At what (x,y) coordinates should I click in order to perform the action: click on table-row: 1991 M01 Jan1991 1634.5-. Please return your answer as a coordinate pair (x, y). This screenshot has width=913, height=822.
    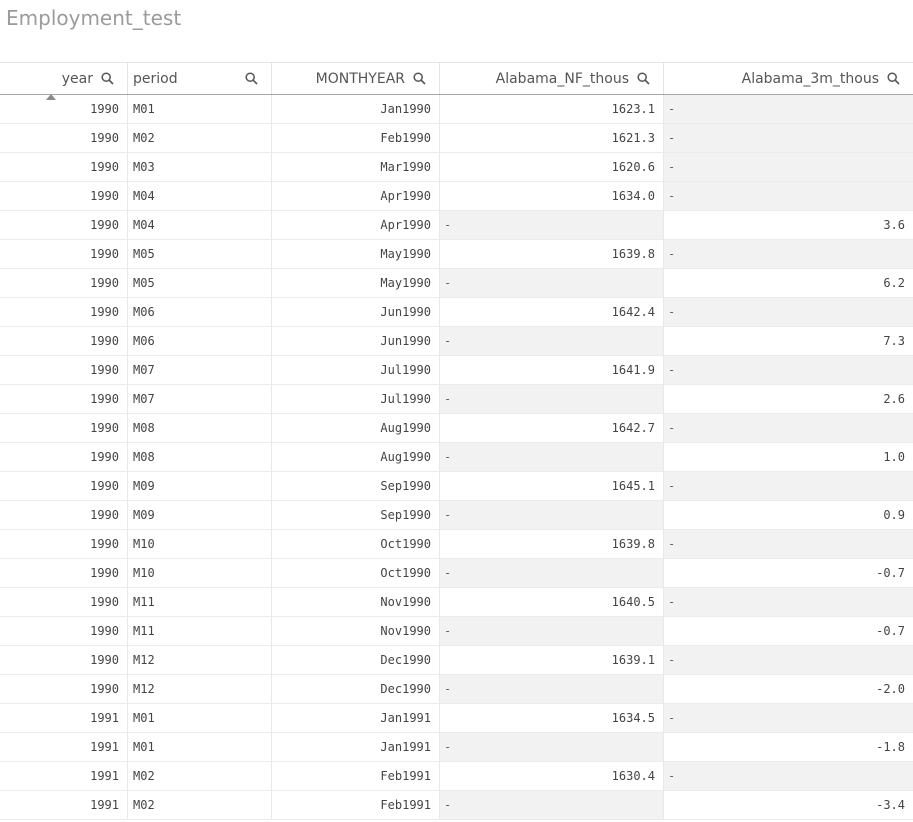
    Looking at the image, I should click on (456, 718).